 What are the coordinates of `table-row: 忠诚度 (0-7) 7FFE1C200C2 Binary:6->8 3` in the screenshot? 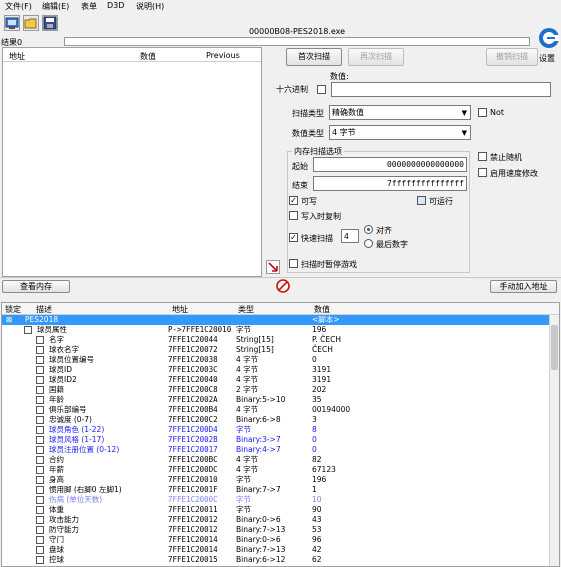 It's located at (276, 420).